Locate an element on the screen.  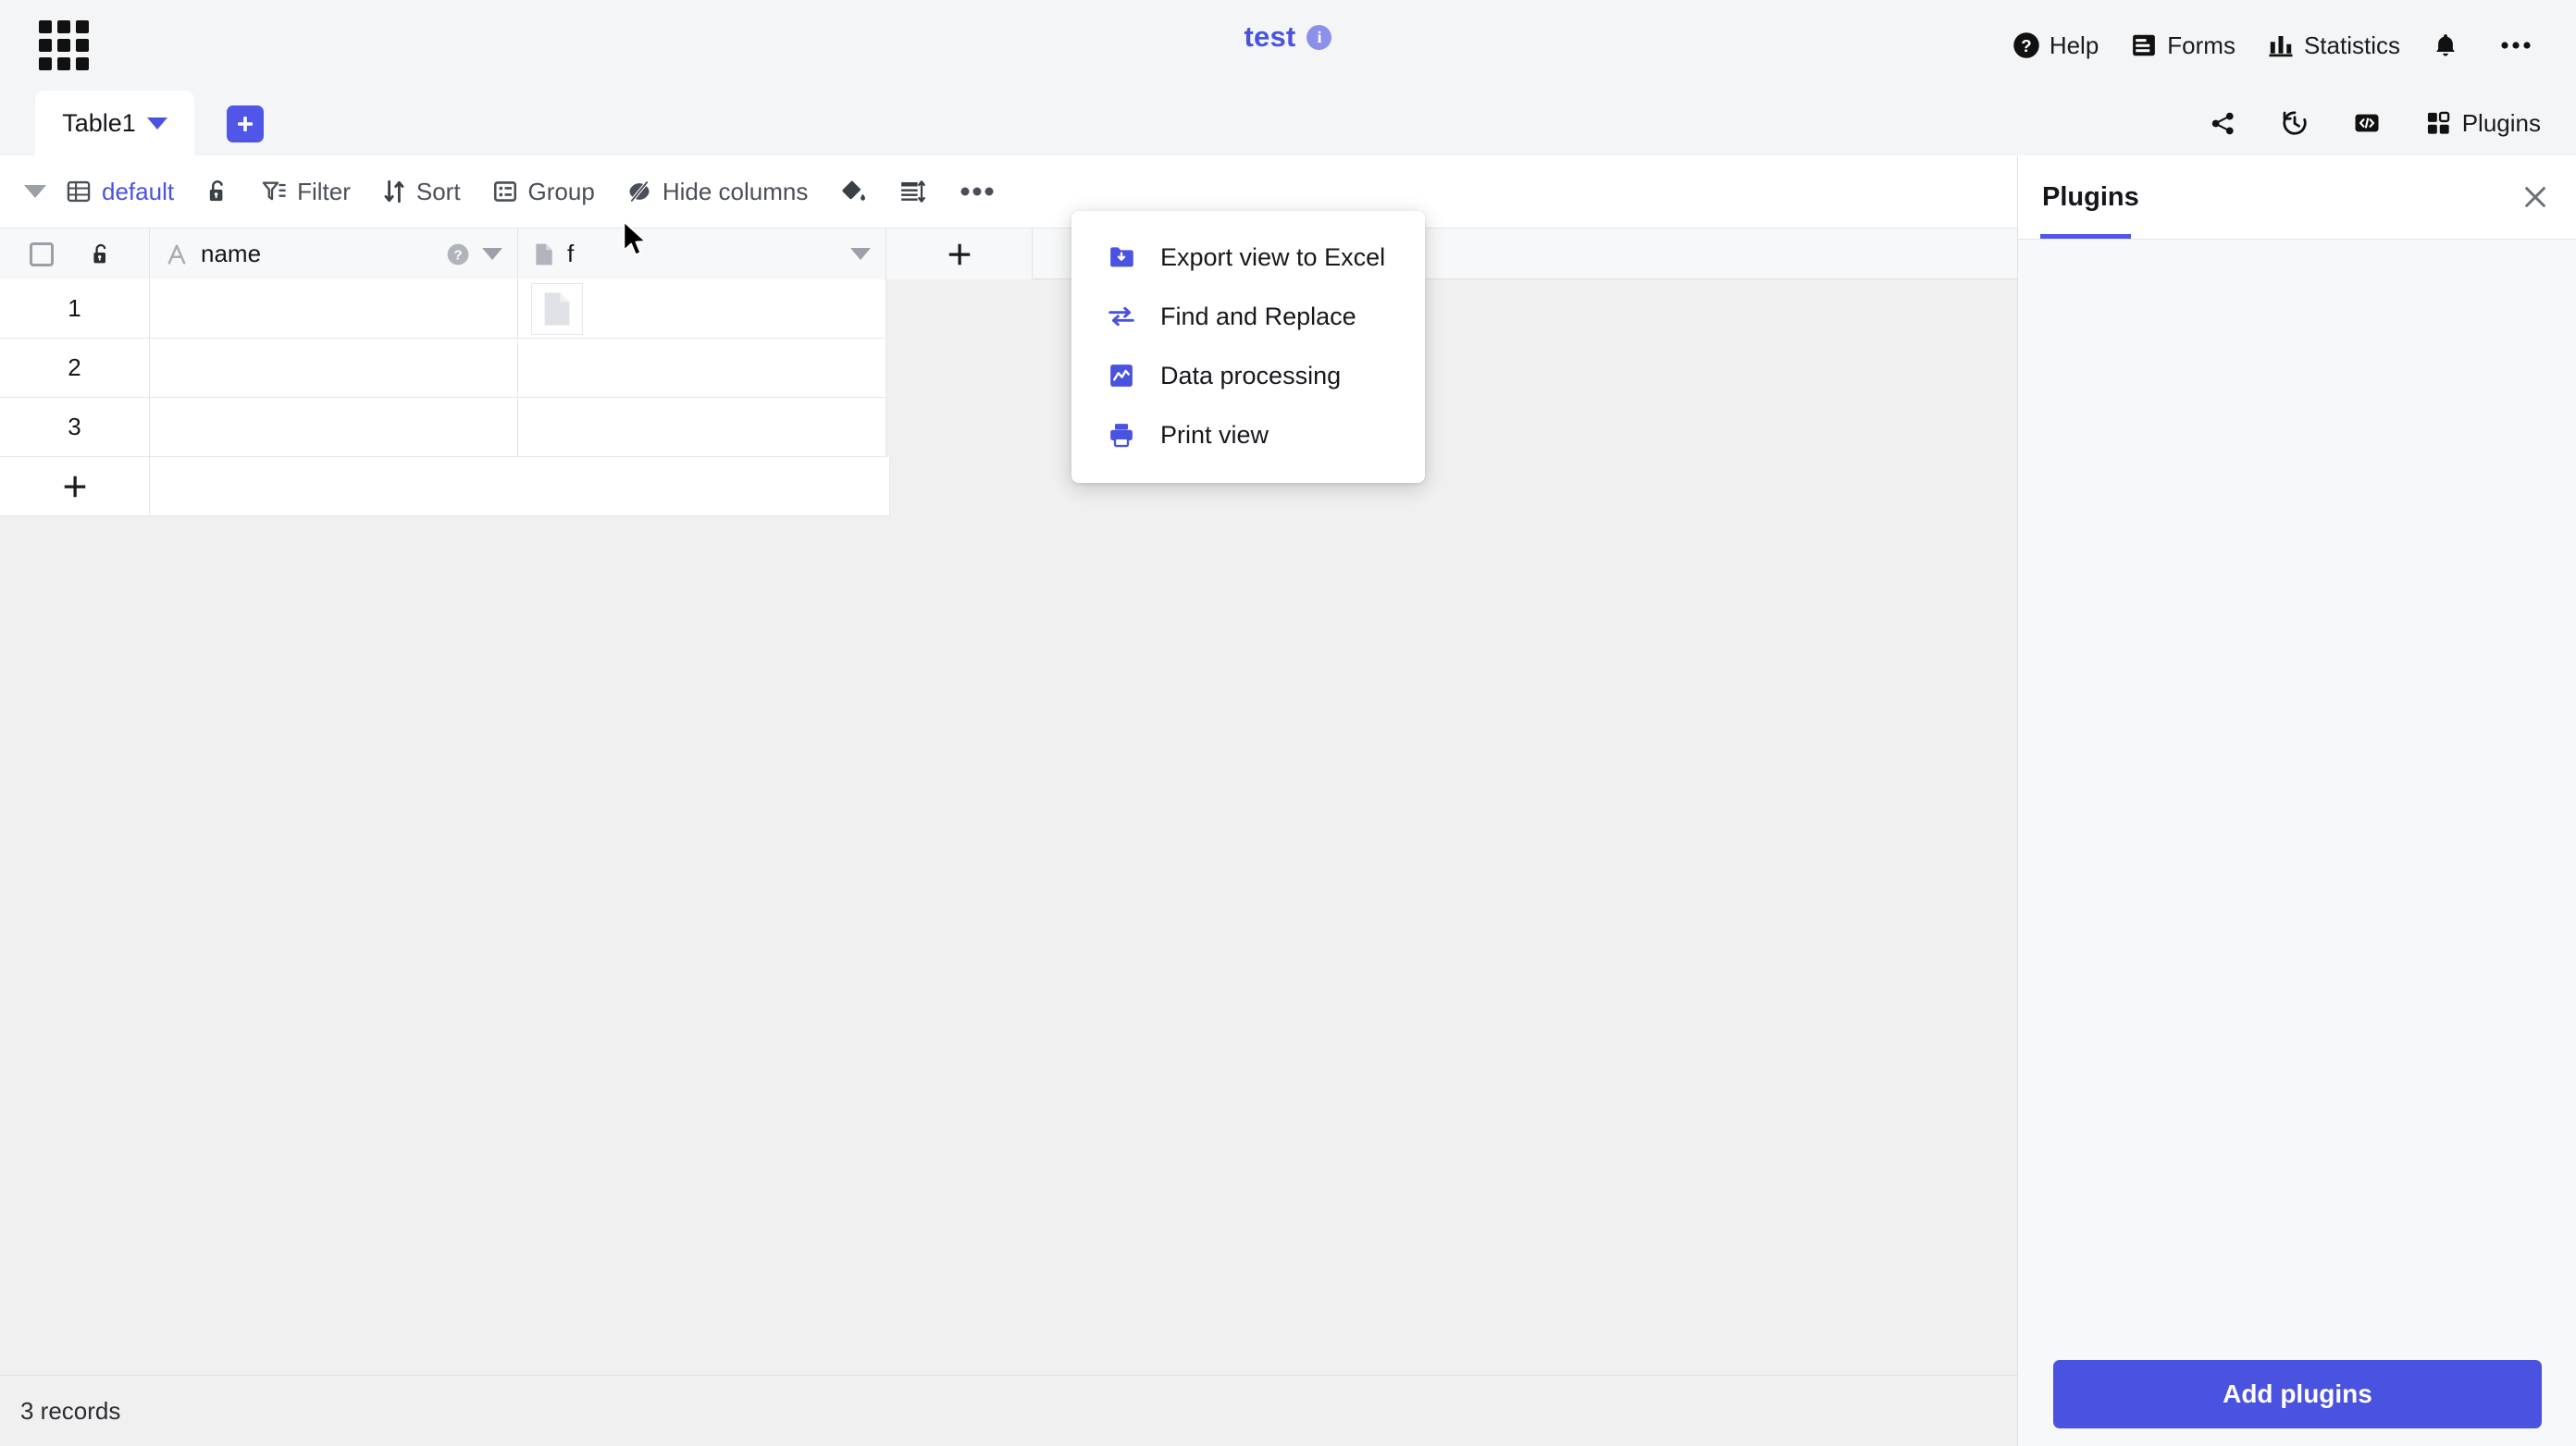
table-row: 1 is located at coordinates (1008, 309).